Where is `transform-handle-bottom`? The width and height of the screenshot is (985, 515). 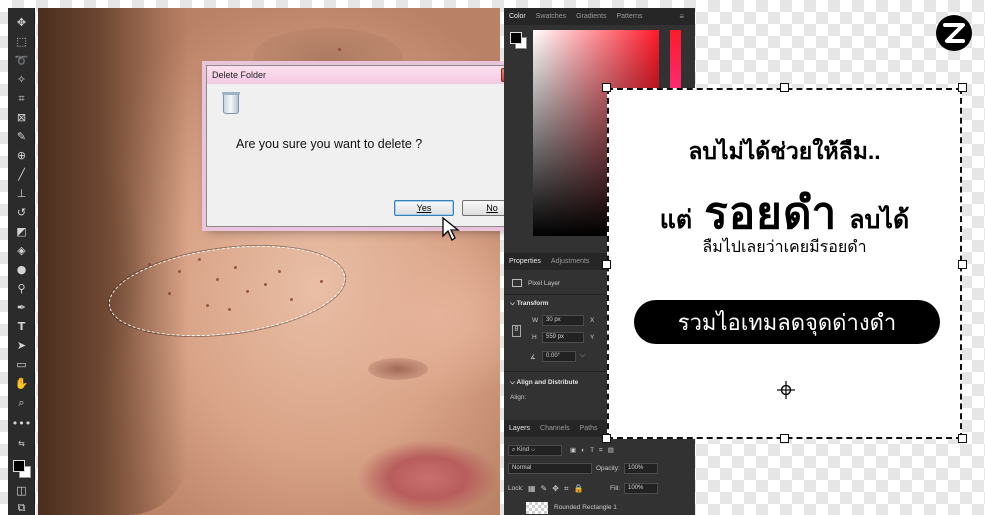
transform-handle-bottom is located at coordinates (784, 438).